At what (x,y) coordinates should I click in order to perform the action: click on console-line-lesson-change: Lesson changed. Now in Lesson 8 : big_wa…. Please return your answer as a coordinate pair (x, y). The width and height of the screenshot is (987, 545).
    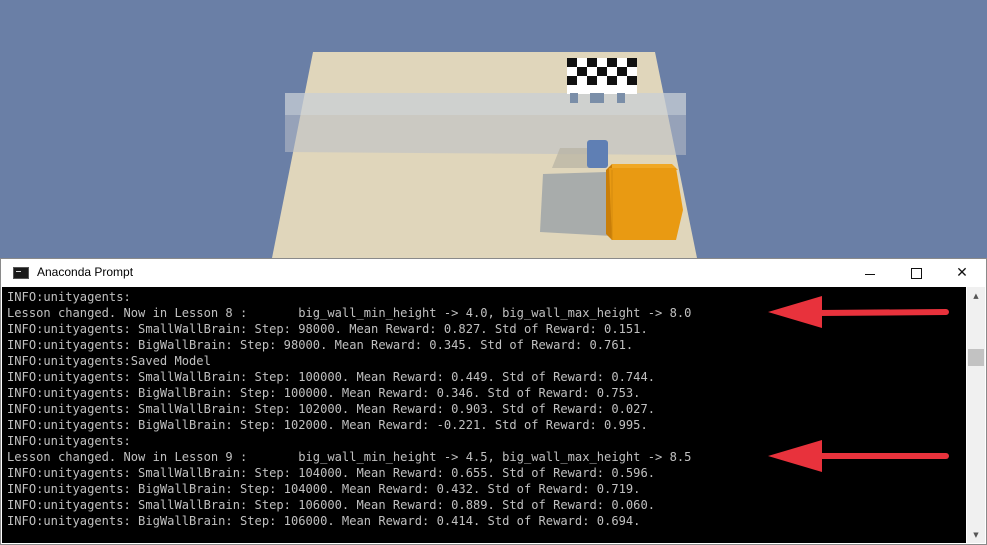
    Looking at the image, I should click on (349, 313).